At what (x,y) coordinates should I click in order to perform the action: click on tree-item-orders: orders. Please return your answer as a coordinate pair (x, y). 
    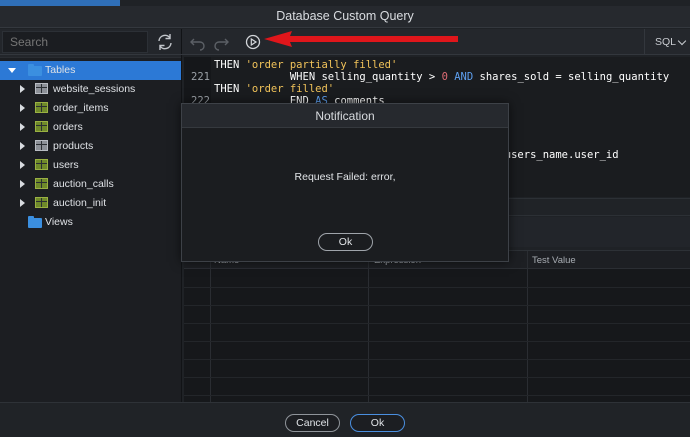
    Looking at the image, I should click on (90, 127).